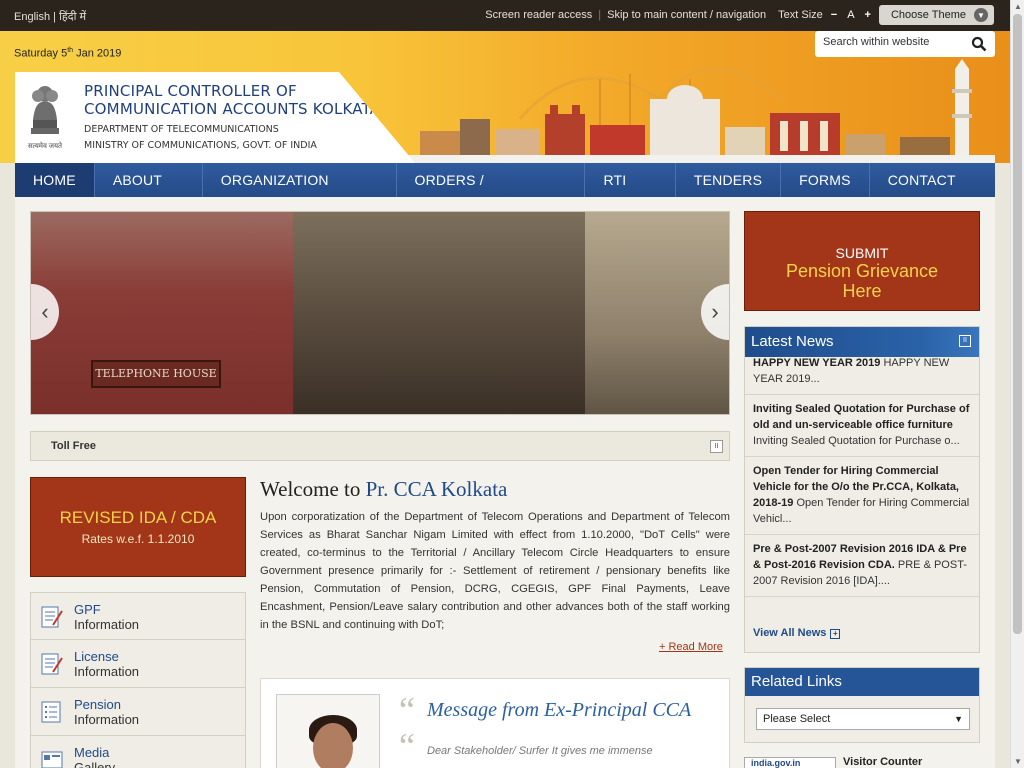 This screenshot has width=1024, height=768. What do you see at coordinates (68, 53) in the screenshot?
I see `current-date: Saturday 5th Jan 2019` at bounding box center [68, 53].